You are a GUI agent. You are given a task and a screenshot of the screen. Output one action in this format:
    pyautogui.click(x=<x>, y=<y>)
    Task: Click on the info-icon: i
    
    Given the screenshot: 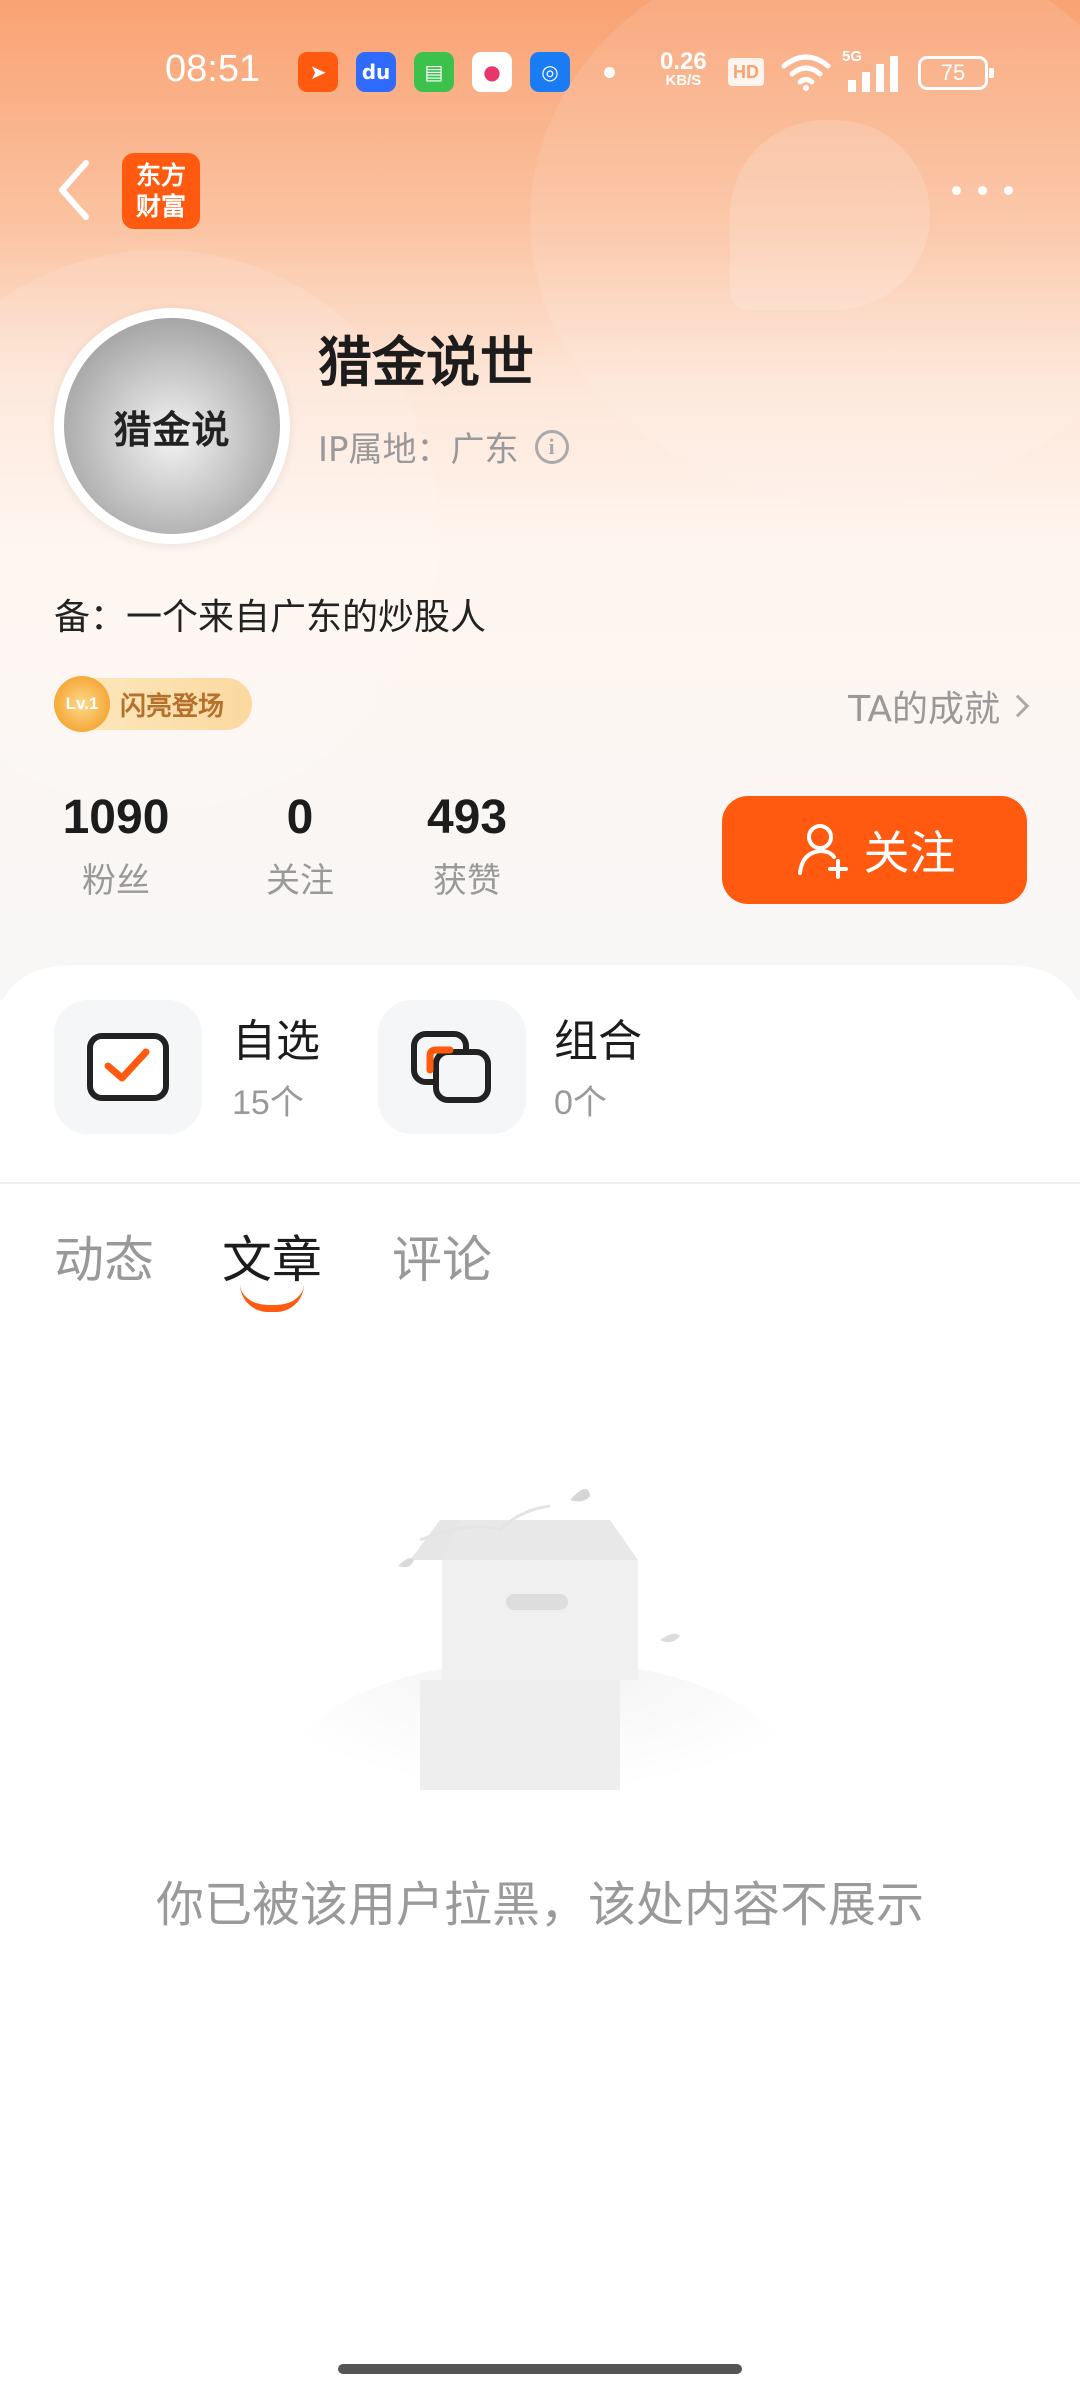 What is the action you would take?
    pyautogui.click(x=551, y=446)
    